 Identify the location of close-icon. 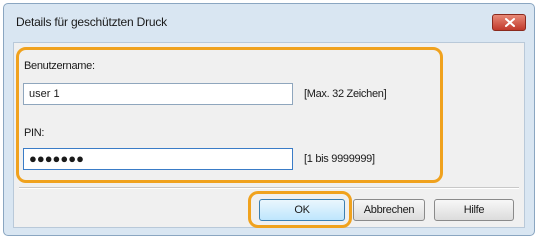
(510, 22).